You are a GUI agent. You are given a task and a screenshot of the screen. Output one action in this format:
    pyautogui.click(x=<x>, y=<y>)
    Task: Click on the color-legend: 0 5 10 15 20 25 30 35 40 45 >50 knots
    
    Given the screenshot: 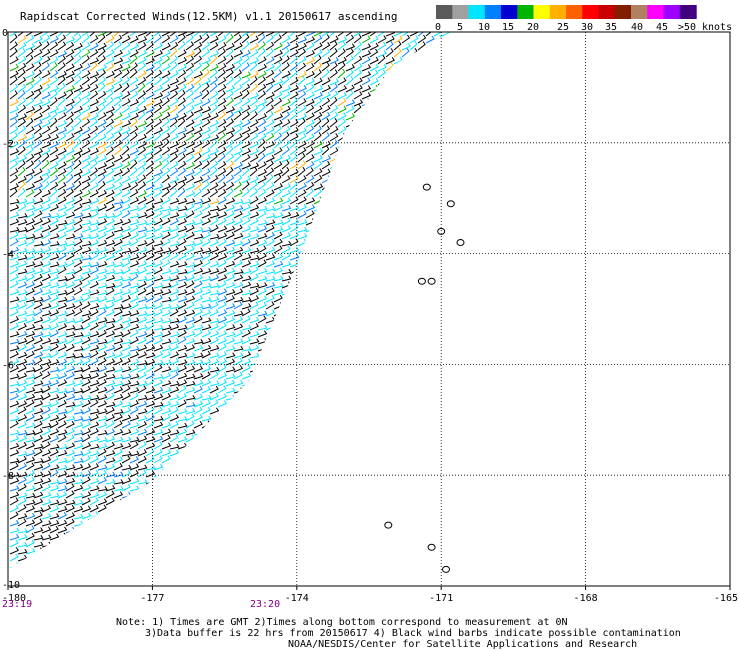 What is the action you would take?
    pyautogui.click(x=583, y=19)
    